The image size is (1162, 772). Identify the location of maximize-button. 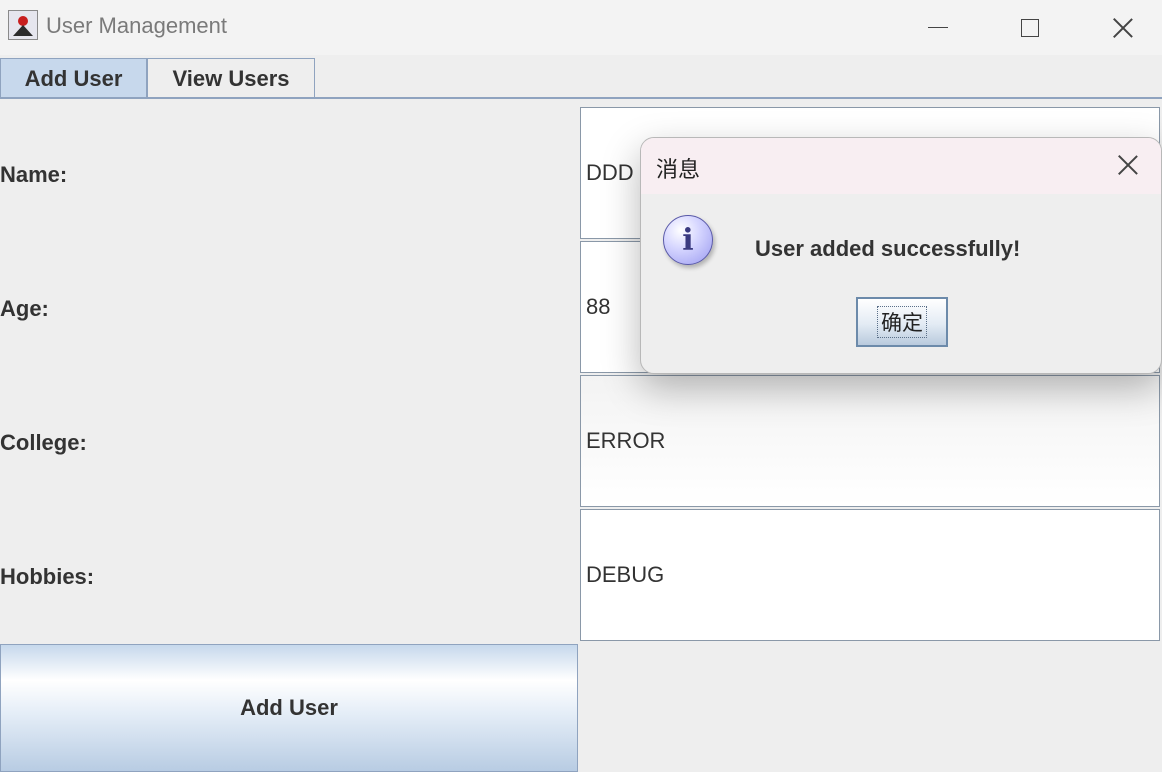
(1030, 27).